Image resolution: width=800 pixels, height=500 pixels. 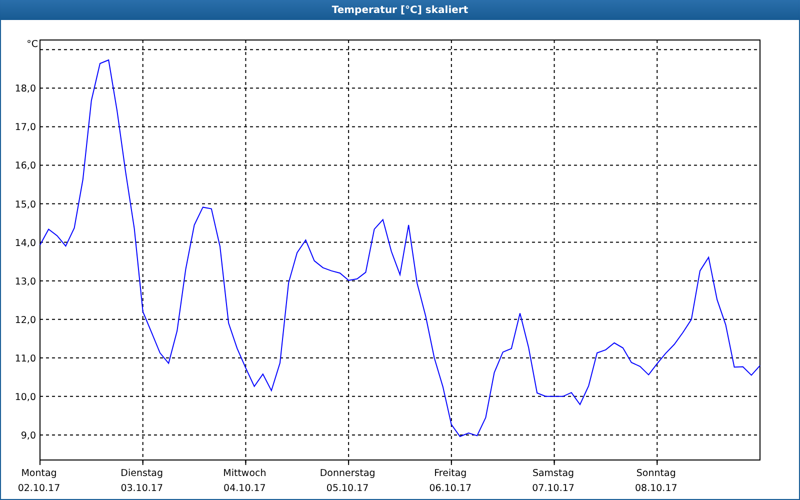 I want to click on date-label: 07.10.17, so click(x=553, y=488).